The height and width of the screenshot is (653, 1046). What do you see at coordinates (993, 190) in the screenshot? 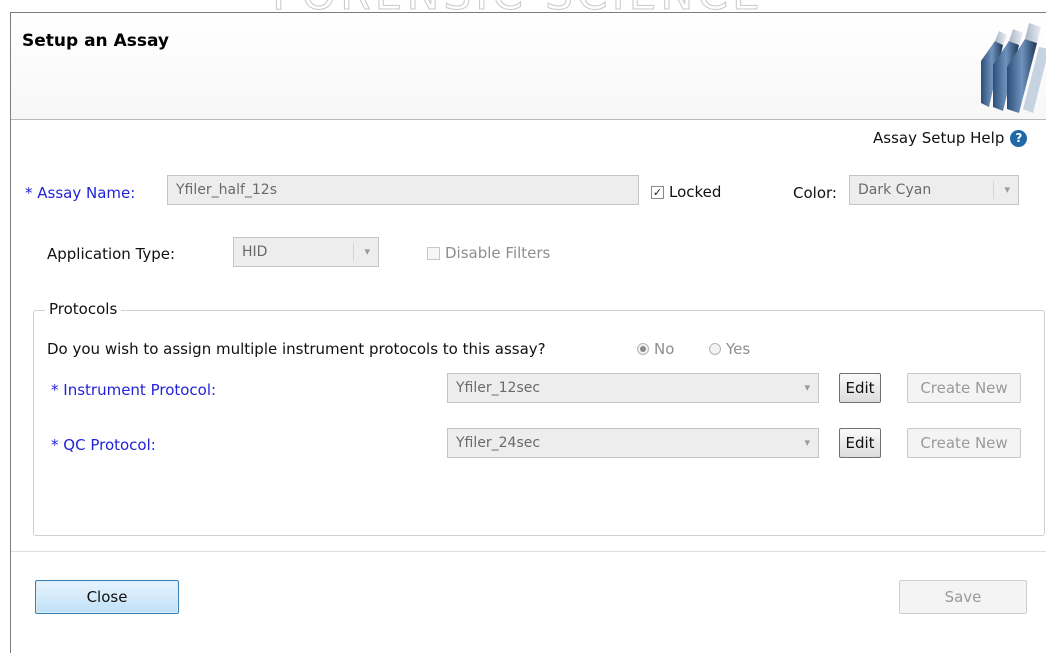
I see `color-select-separator` at bounding box center [993, 190].